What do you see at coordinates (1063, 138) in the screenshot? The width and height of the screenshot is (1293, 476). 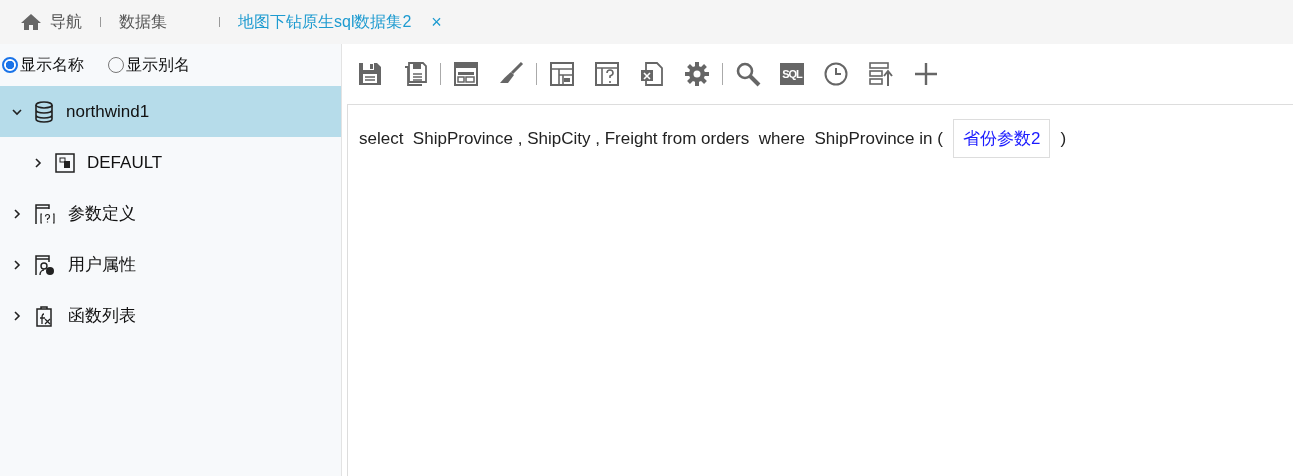 I see `sql-text: )` at bounding box center [1063, 138].